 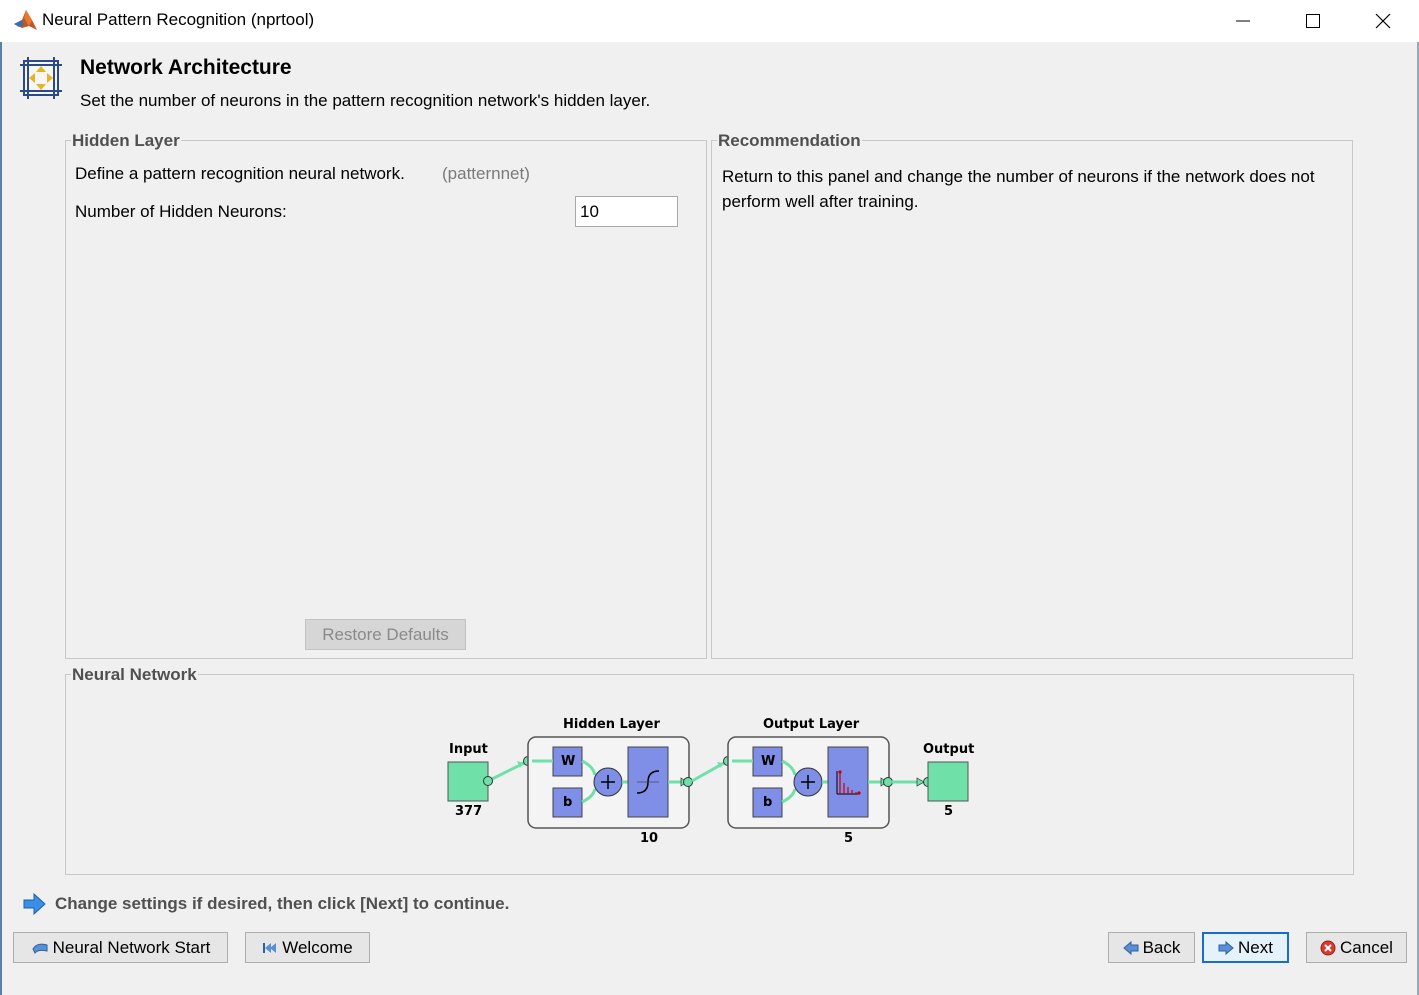 What do you see at coordinates (468, 749) in the screenshot?
I see `input-diagram-label: Input` at bounding box center [468, 749].